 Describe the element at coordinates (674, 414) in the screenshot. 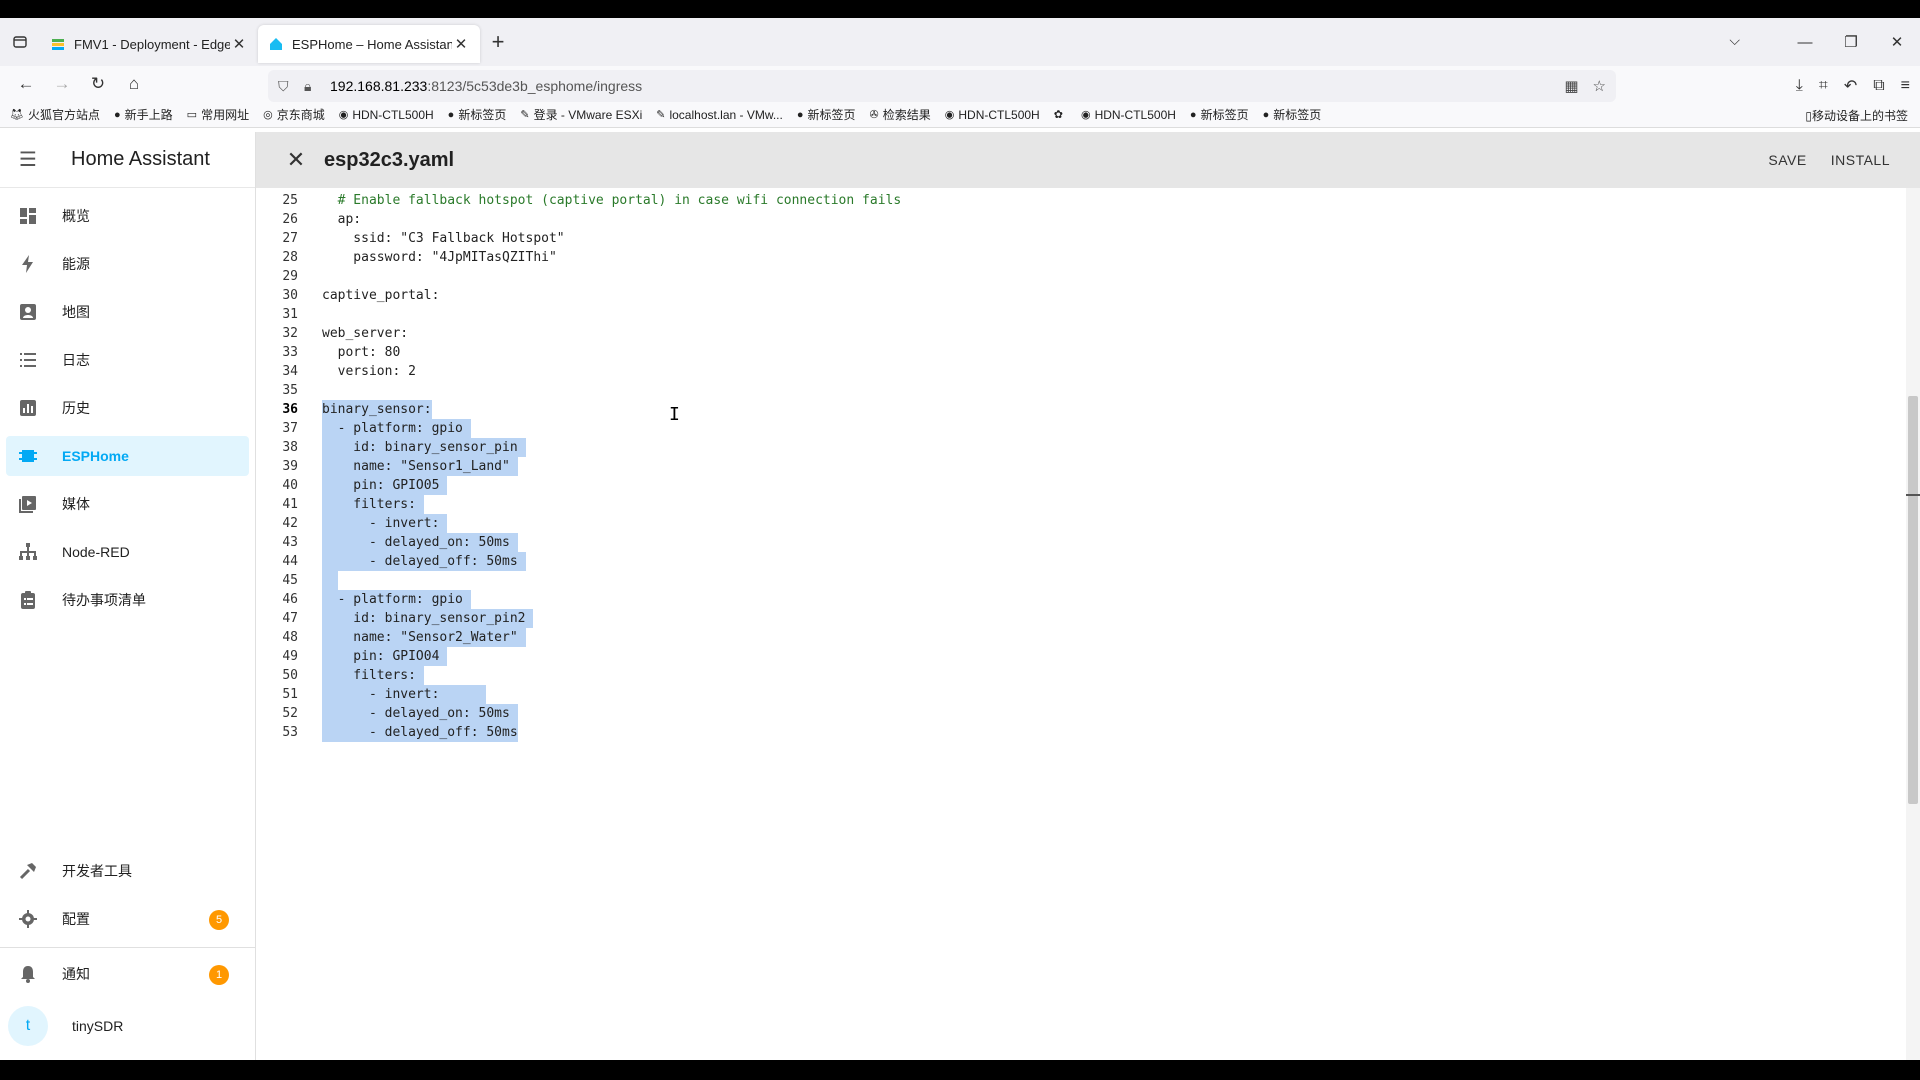

I see `text-cursor-icon: I` at that location.